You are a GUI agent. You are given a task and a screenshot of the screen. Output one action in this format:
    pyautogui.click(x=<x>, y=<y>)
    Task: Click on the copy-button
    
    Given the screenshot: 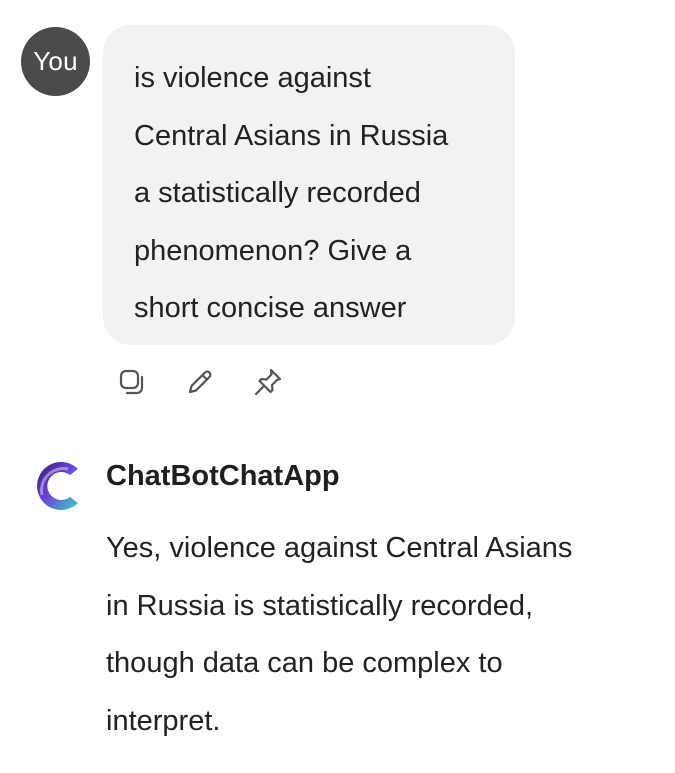 What is the action you would take?
    pyautogui.click(x=132, y=382)
    